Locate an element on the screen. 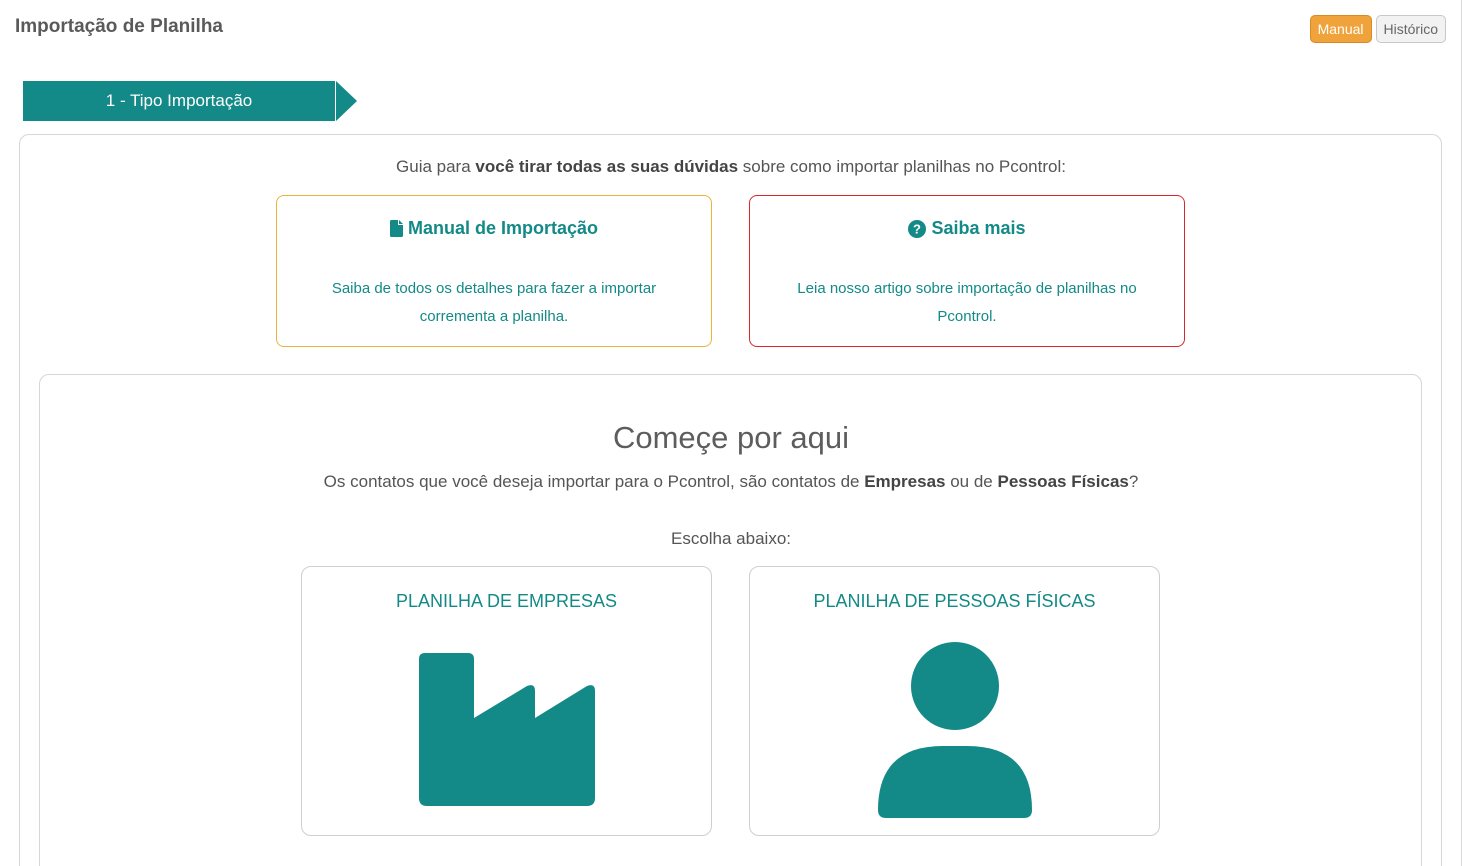 This screenshot has width=1464, height=866. people-choice-label: PLANILHA DE PESSOAS FÍSICAS is located at coordinates (954, 601).